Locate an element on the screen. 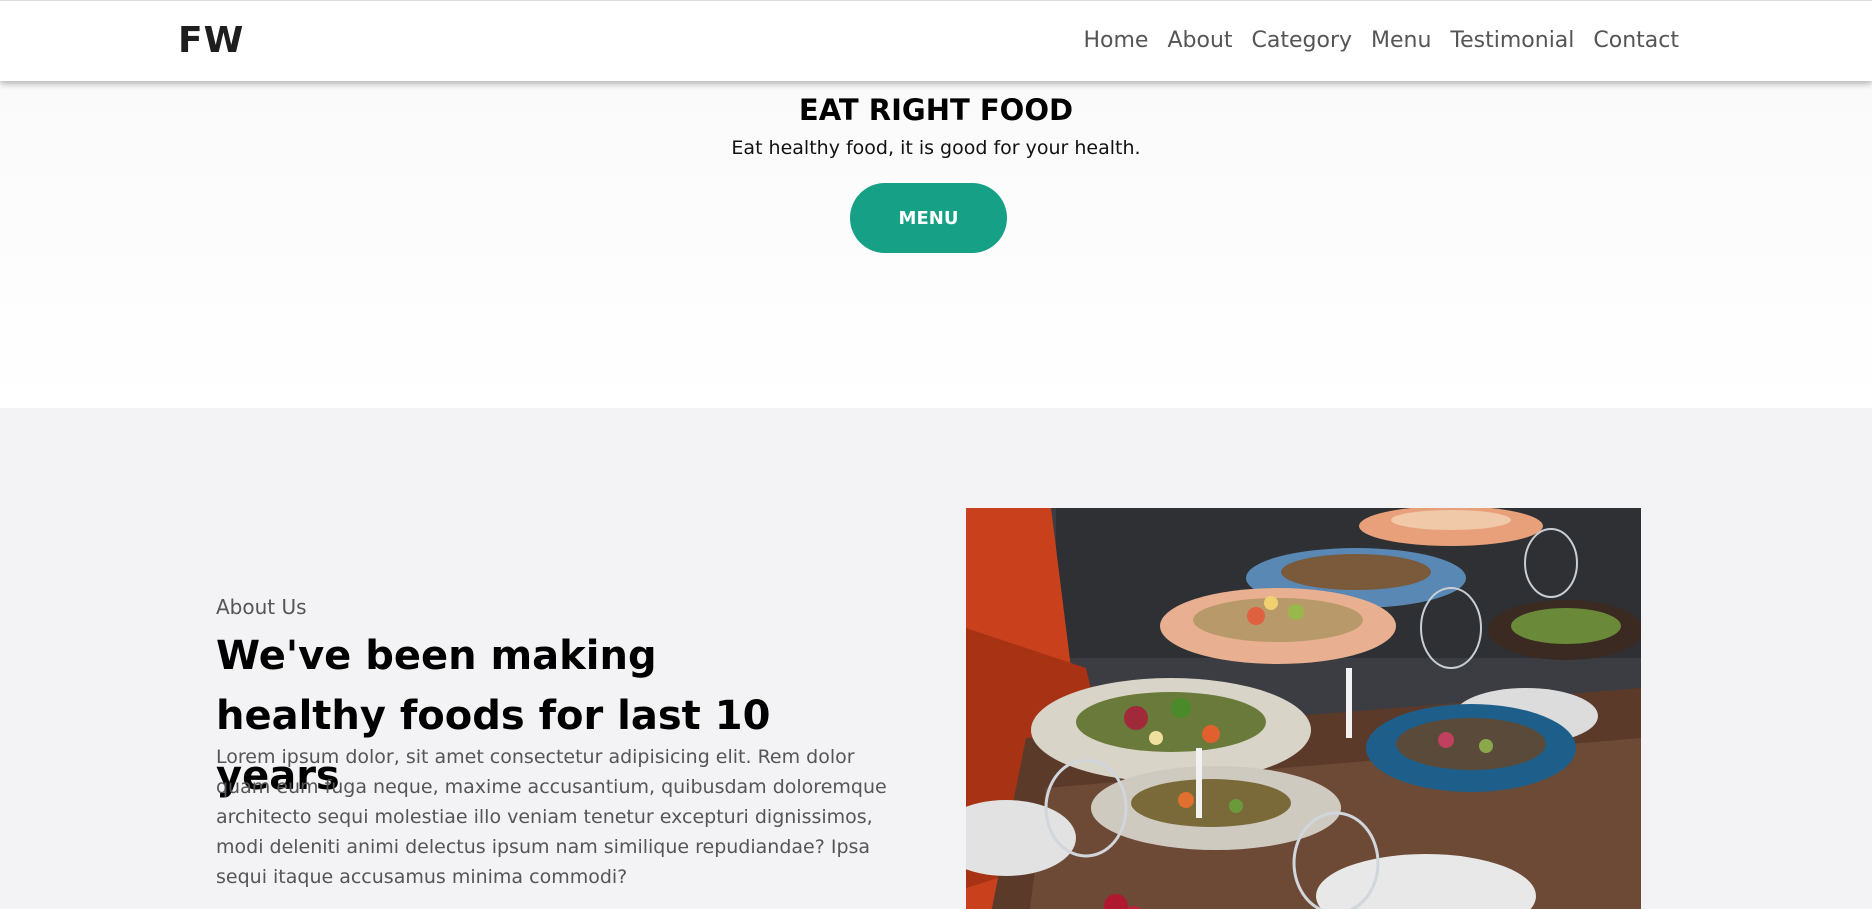  logo: FW is located at coordinates (211, 40).